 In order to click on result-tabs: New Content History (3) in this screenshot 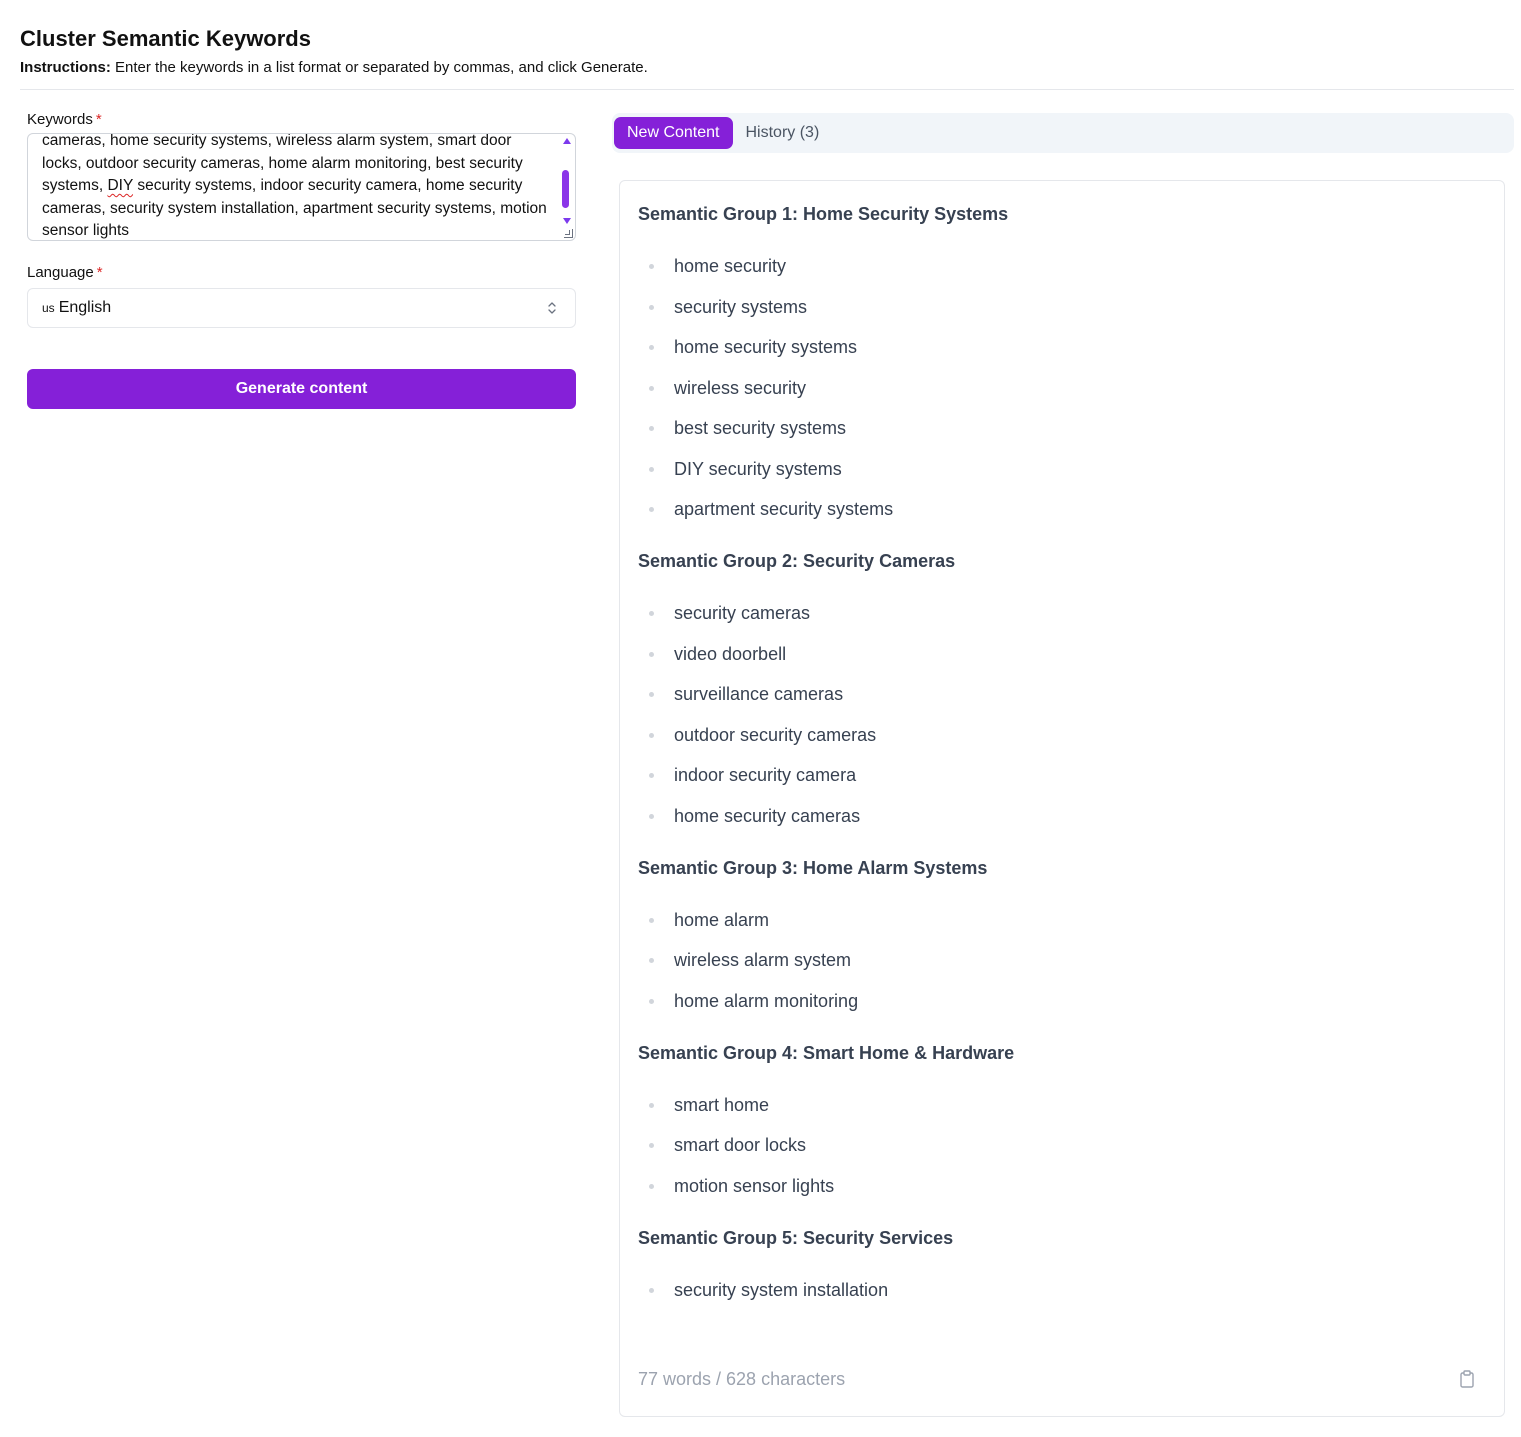, I will do `click(1063, 133)`.